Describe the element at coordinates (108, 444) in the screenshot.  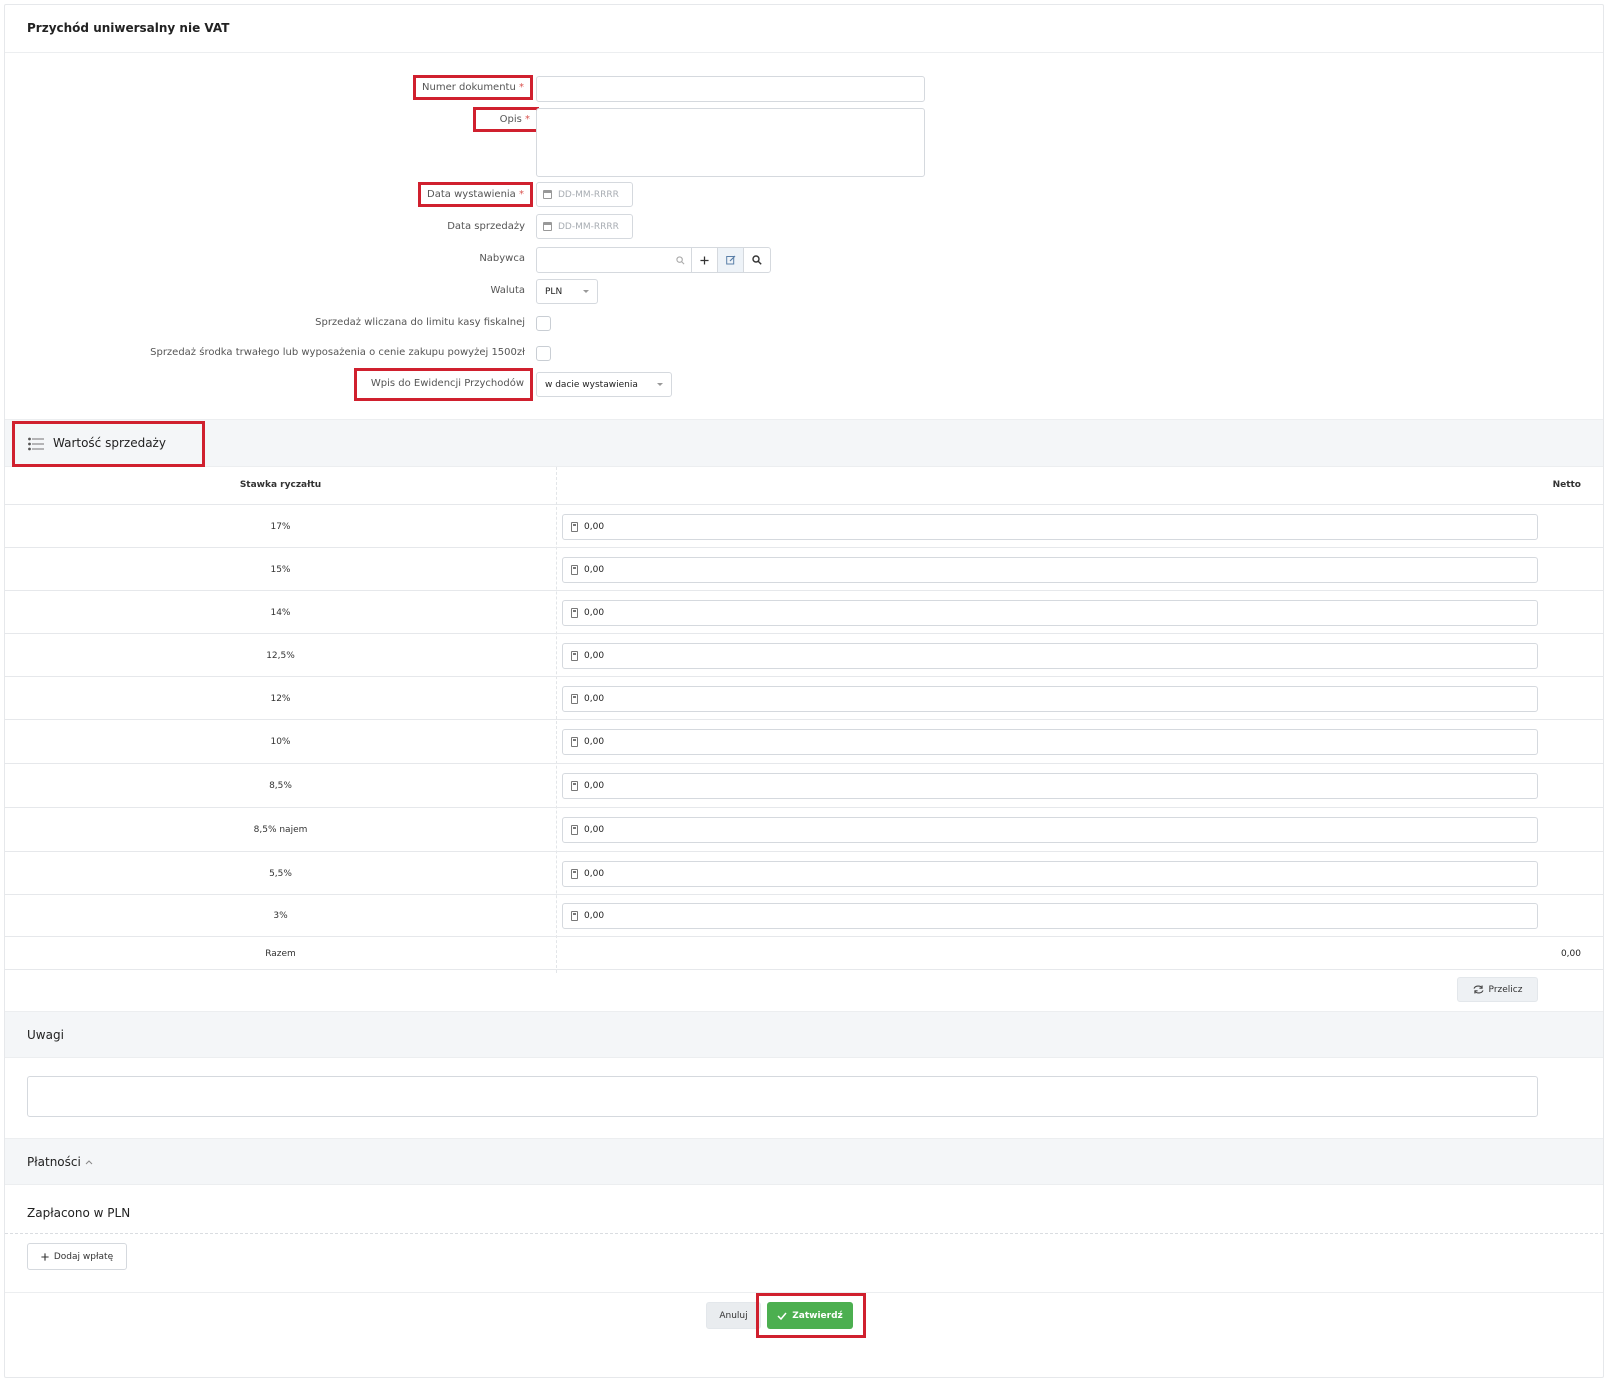
I see `sales-section-title: Wartość sprzedaży` at that location.